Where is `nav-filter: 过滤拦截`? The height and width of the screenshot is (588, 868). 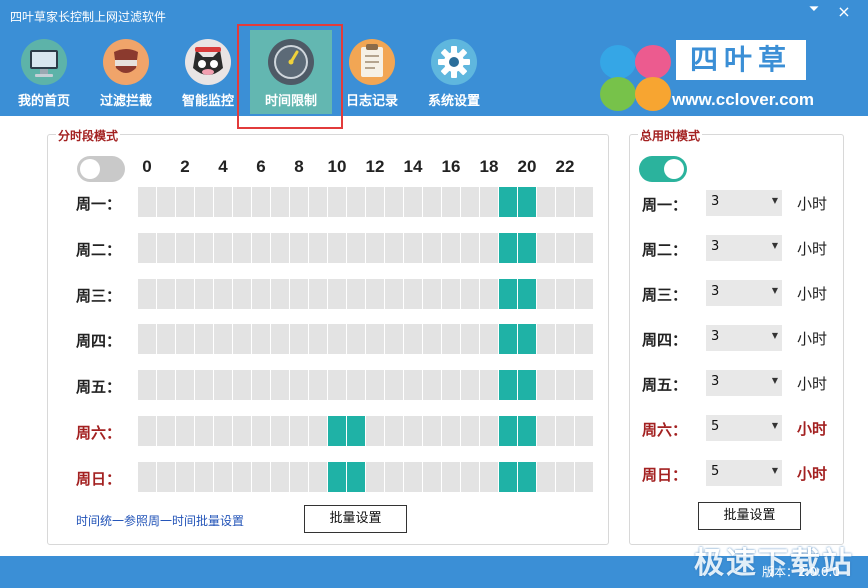 nav-filter: 过滤拦截 is located at coordinates (126, 72).